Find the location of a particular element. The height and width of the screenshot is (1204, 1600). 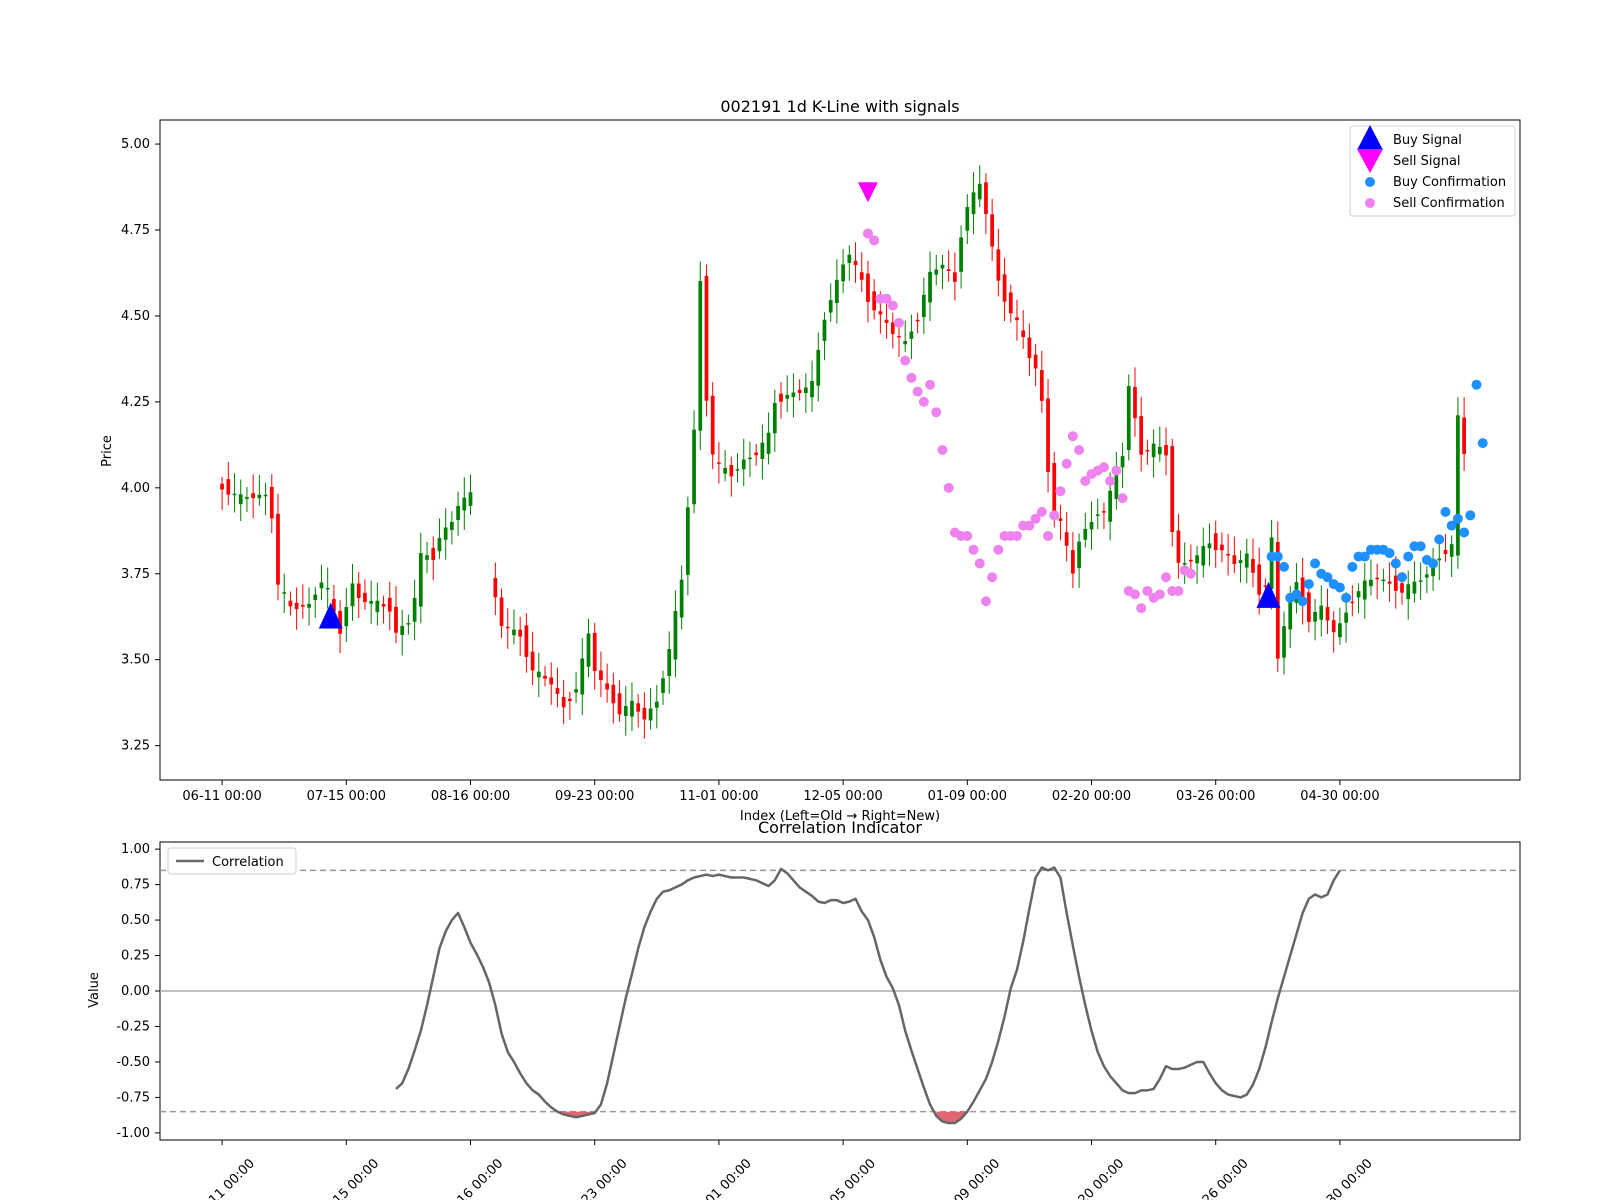

correlation-x-tick-label: 11-01 00:00 is located at coordinates (721, 1178).